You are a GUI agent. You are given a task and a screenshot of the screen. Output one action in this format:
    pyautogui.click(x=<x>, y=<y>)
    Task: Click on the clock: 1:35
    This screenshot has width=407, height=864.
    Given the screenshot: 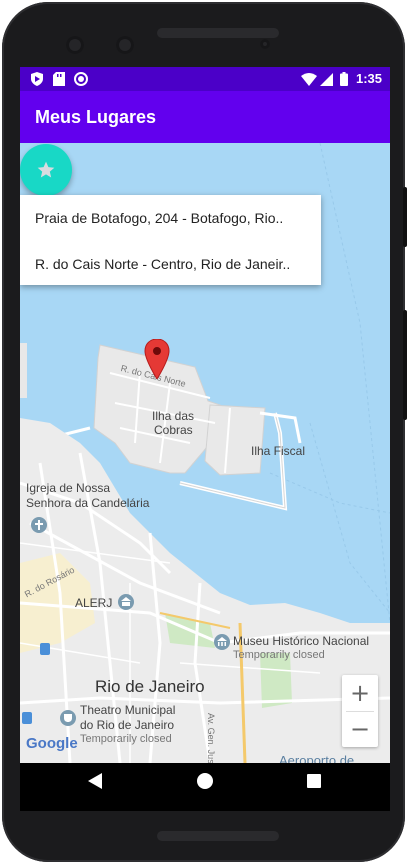 What is the action you would take?
    pyautogui.click(x=368, y=78)
    